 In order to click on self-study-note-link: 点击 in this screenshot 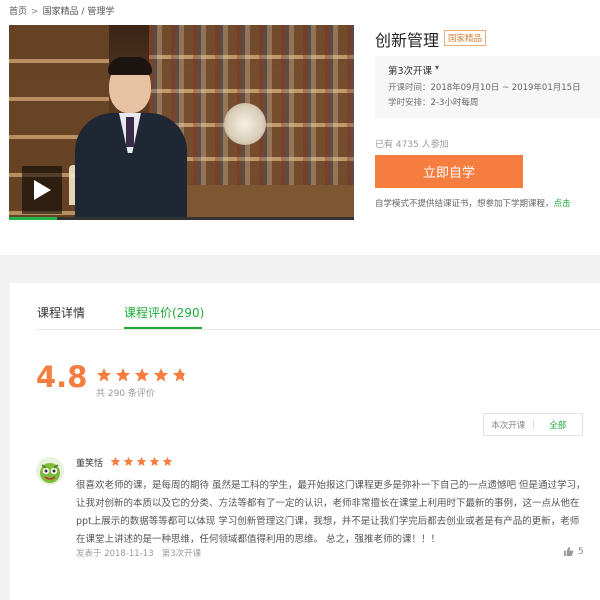, I will do `click(562, 204)`.